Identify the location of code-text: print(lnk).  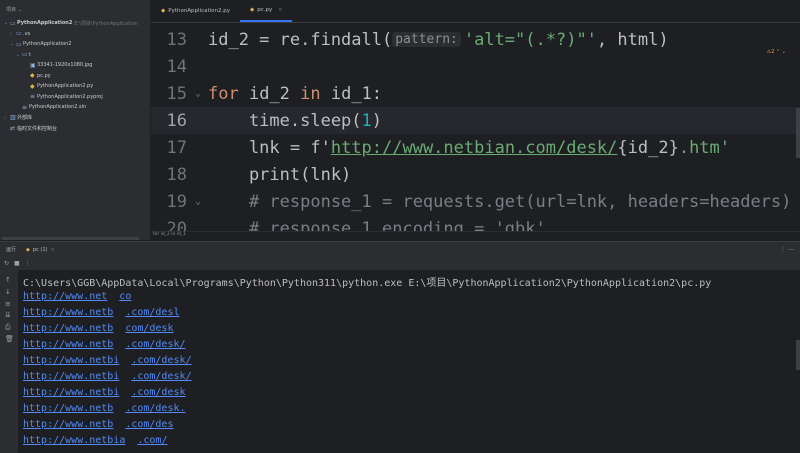
(280, 174).